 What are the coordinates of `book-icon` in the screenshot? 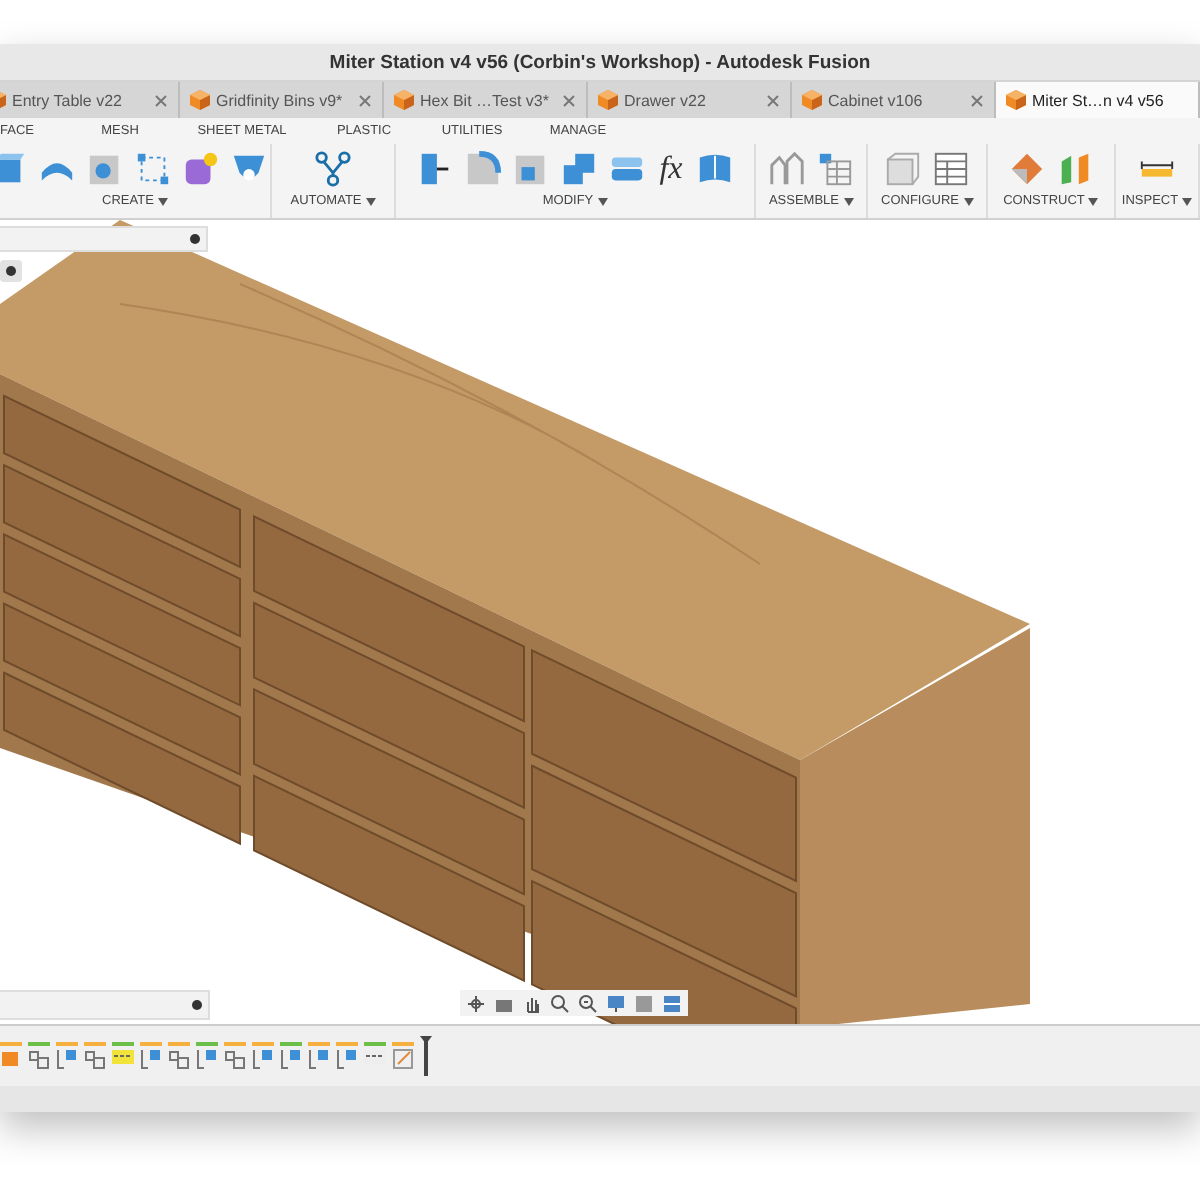 It's located at (715, 168).